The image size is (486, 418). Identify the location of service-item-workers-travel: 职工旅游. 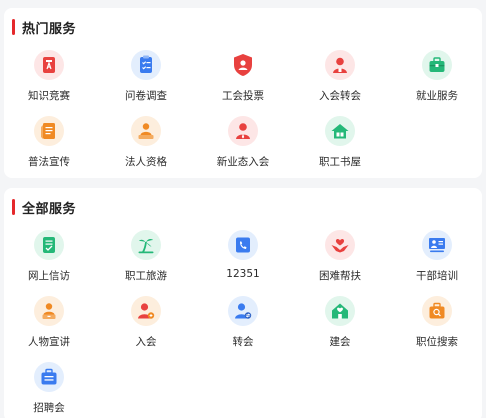
(146, 259).